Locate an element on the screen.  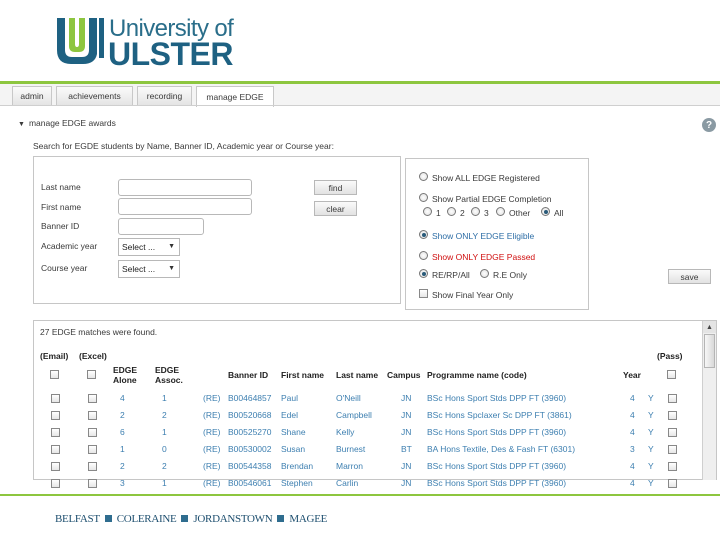
university-logo: University of ULSTER is located at coordinates (144, 43).